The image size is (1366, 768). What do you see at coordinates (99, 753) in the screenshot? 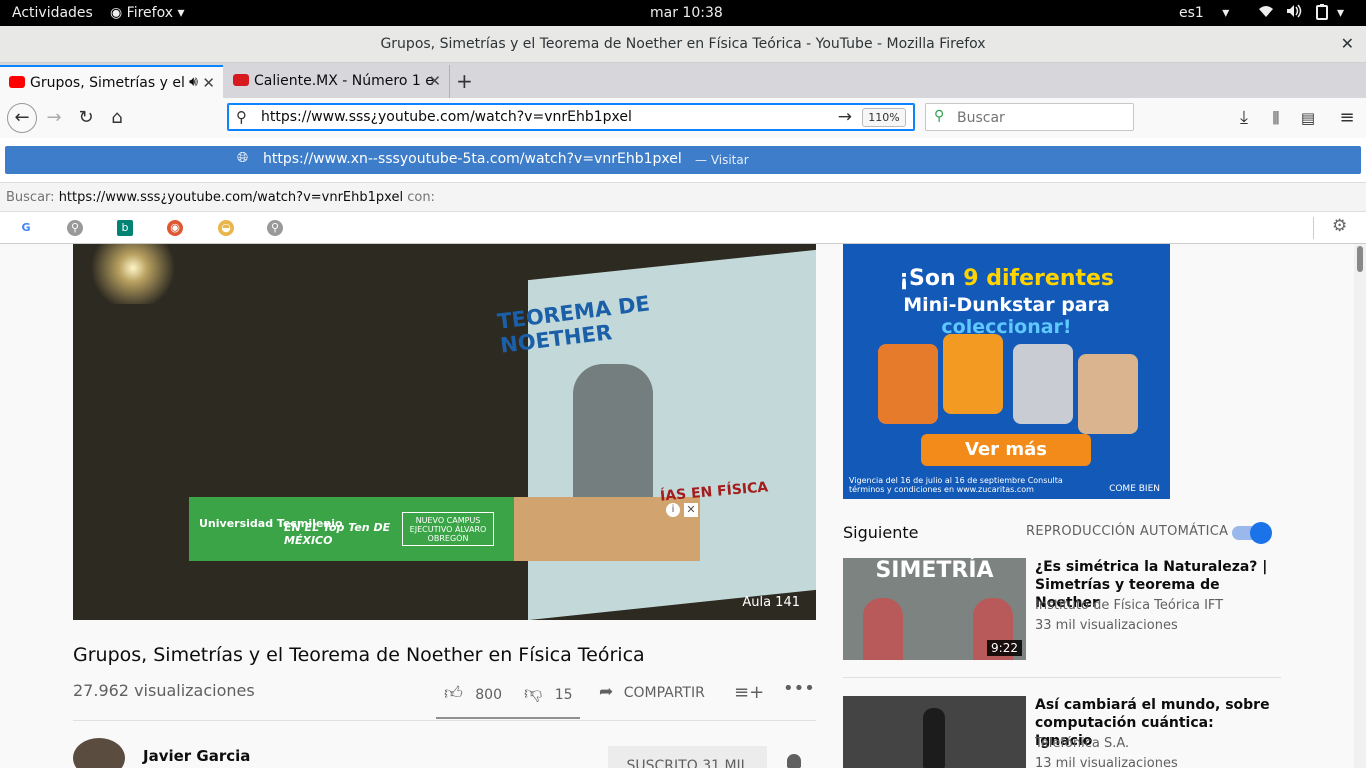
I see `channel-avatar` at bounding box center [99, 753].